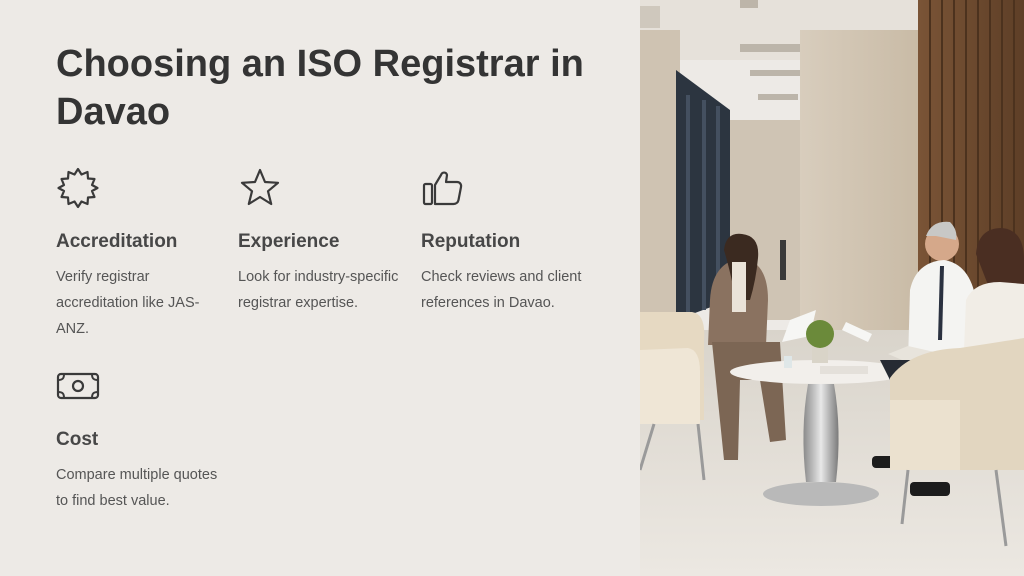  What do you see at coordinates (289, 241) in the screenshot?
I see `card-heading: Experience` at bounding box center [289, 241].